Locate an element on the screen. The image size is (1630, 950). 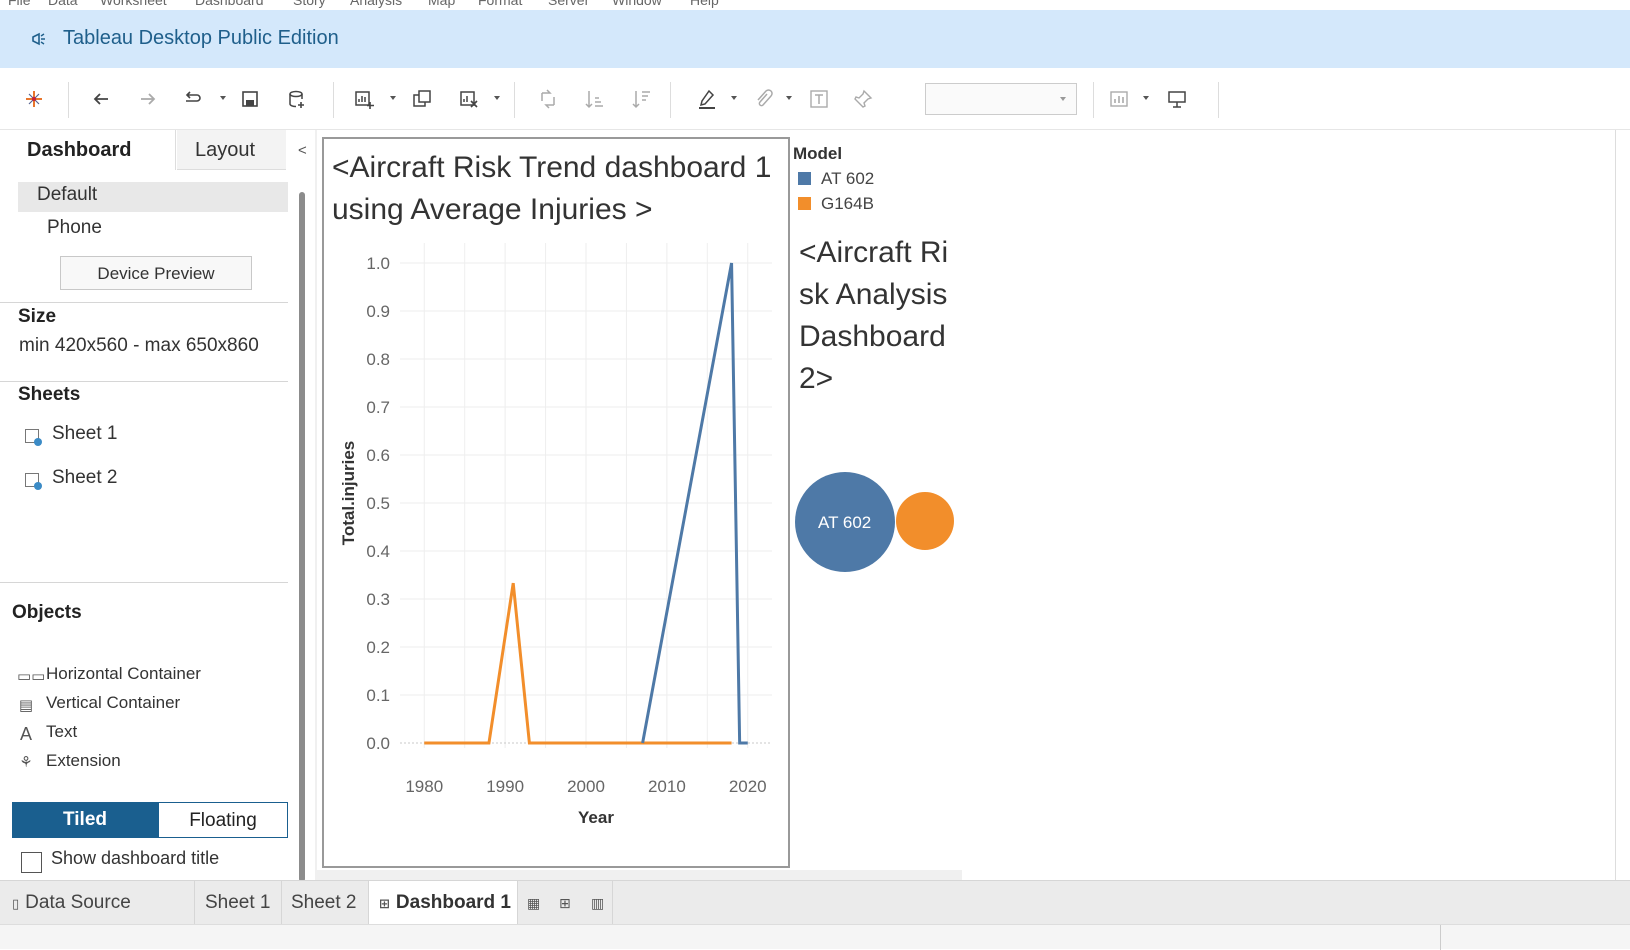
clear-sheet-icon is located at coordinates (469, 99).